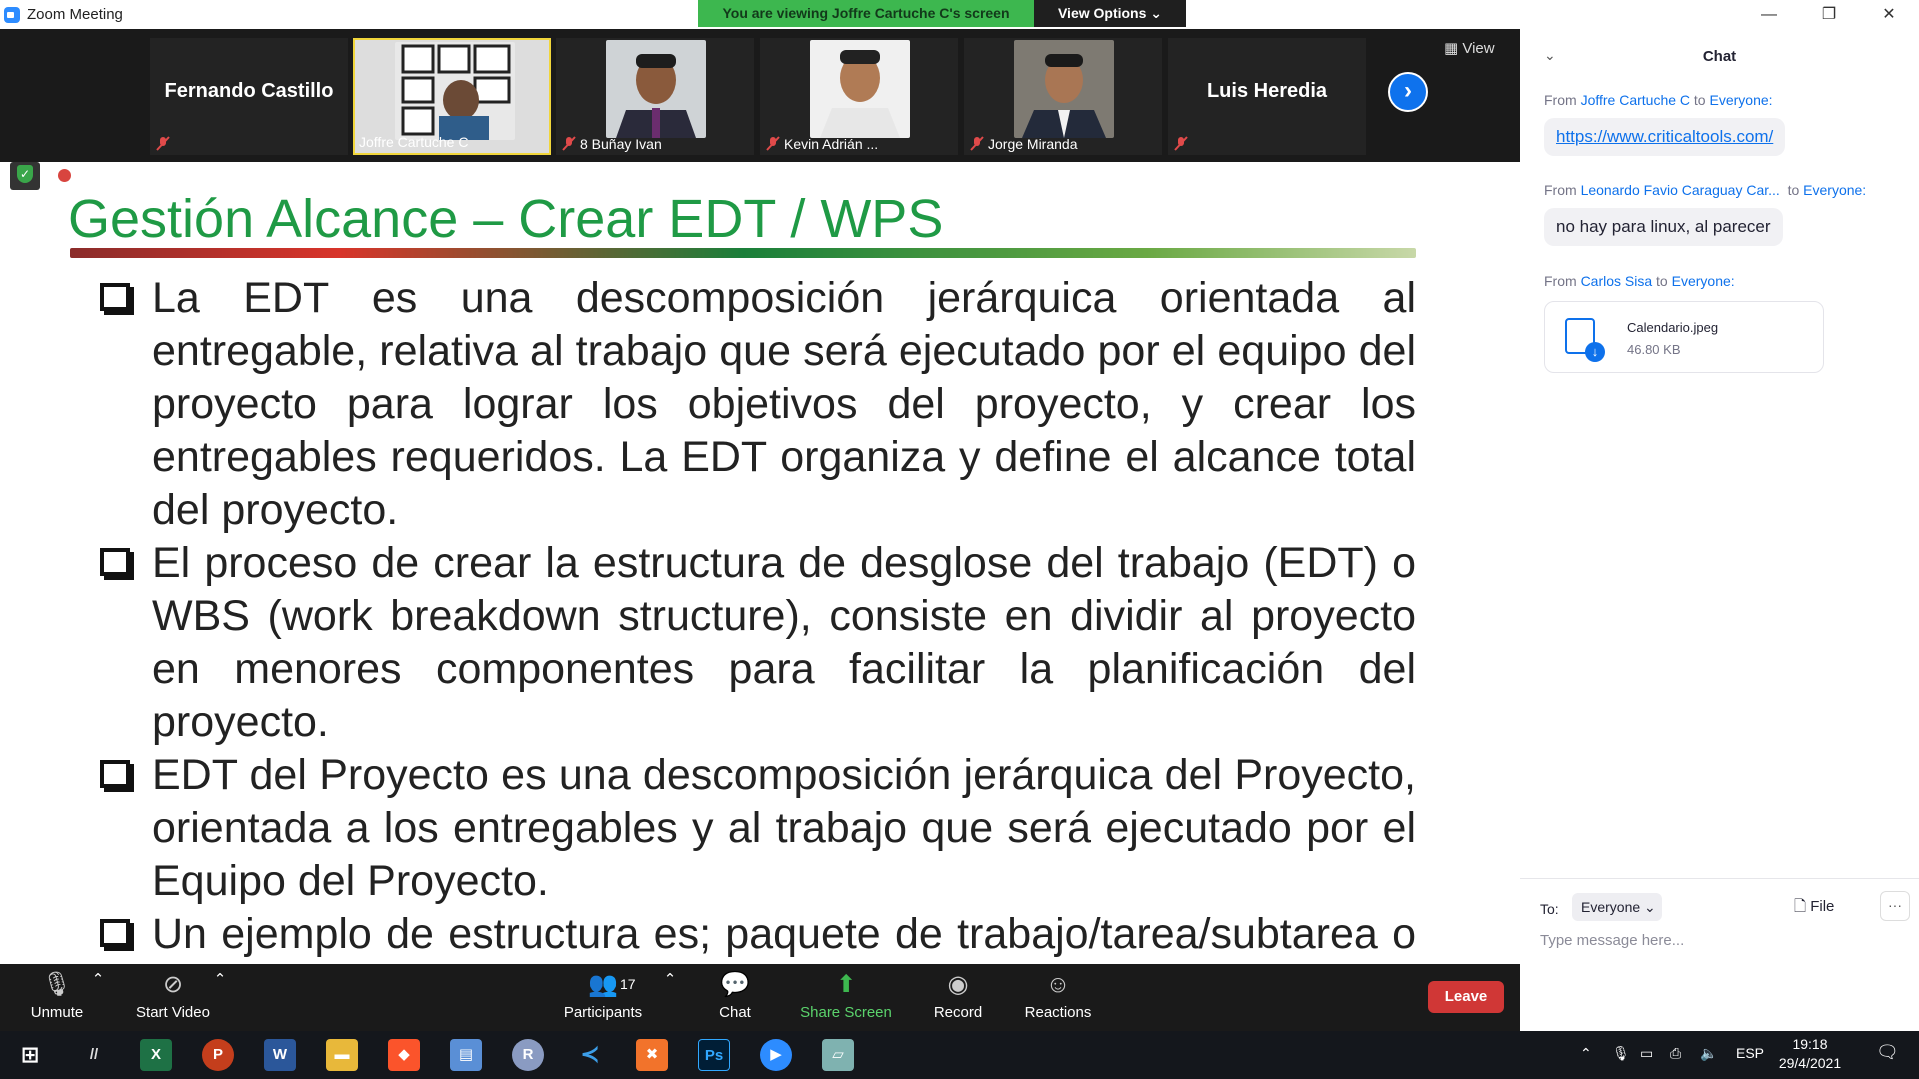  I want to click on participant-name: Jorge Miranda, so click(1033, 144).